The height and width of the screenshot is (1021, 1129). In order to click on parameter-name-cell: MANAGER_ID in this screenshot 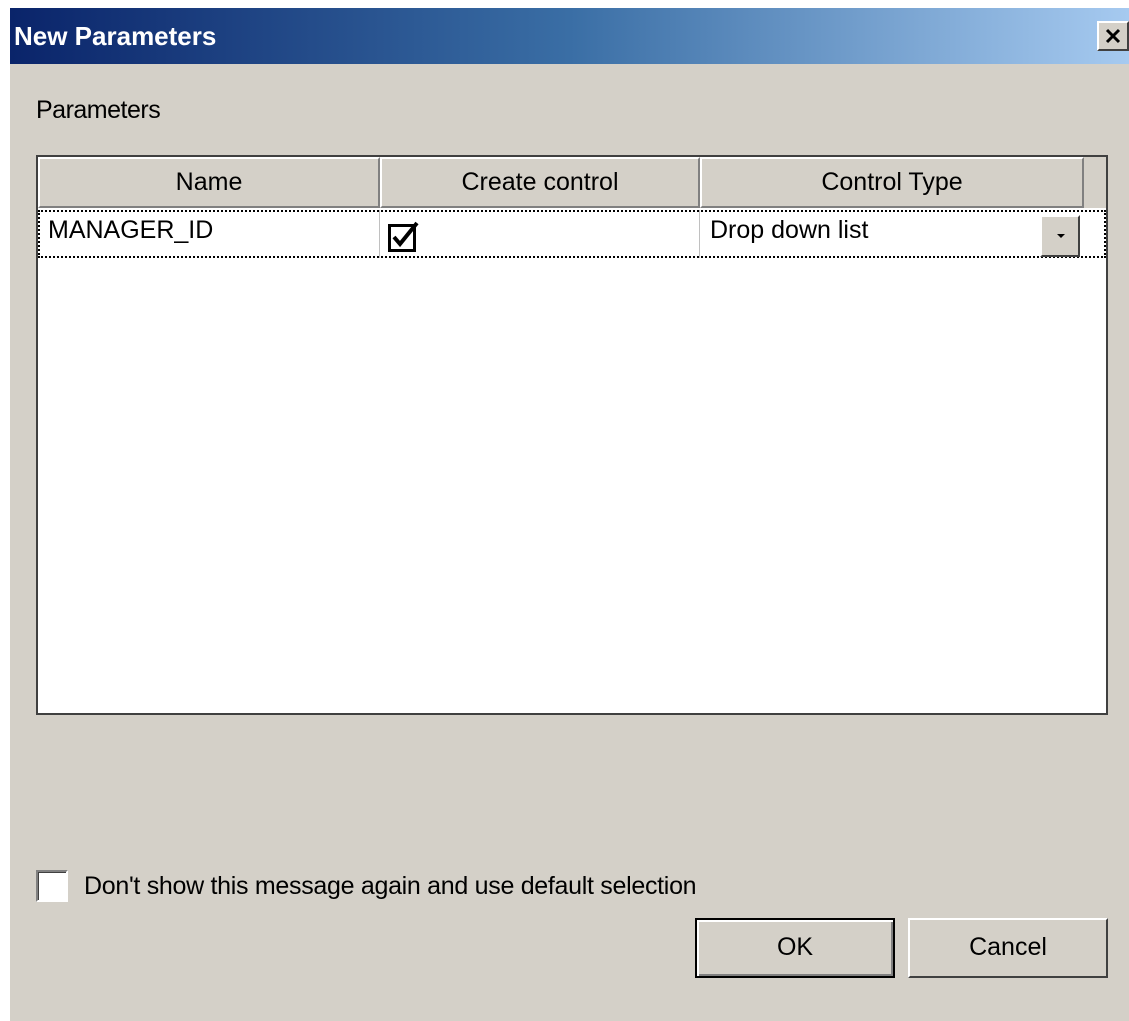, I will do `click(209, 234)`.